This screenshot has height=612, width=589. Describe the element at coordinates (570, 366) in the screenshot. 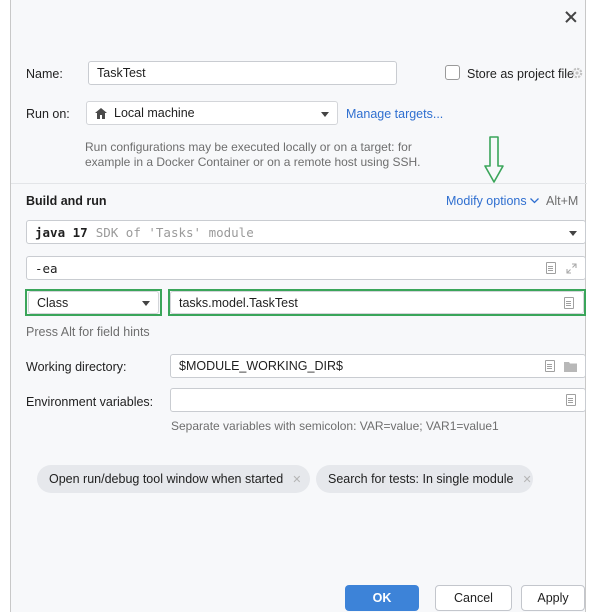

I see `folder-icon` at that location.